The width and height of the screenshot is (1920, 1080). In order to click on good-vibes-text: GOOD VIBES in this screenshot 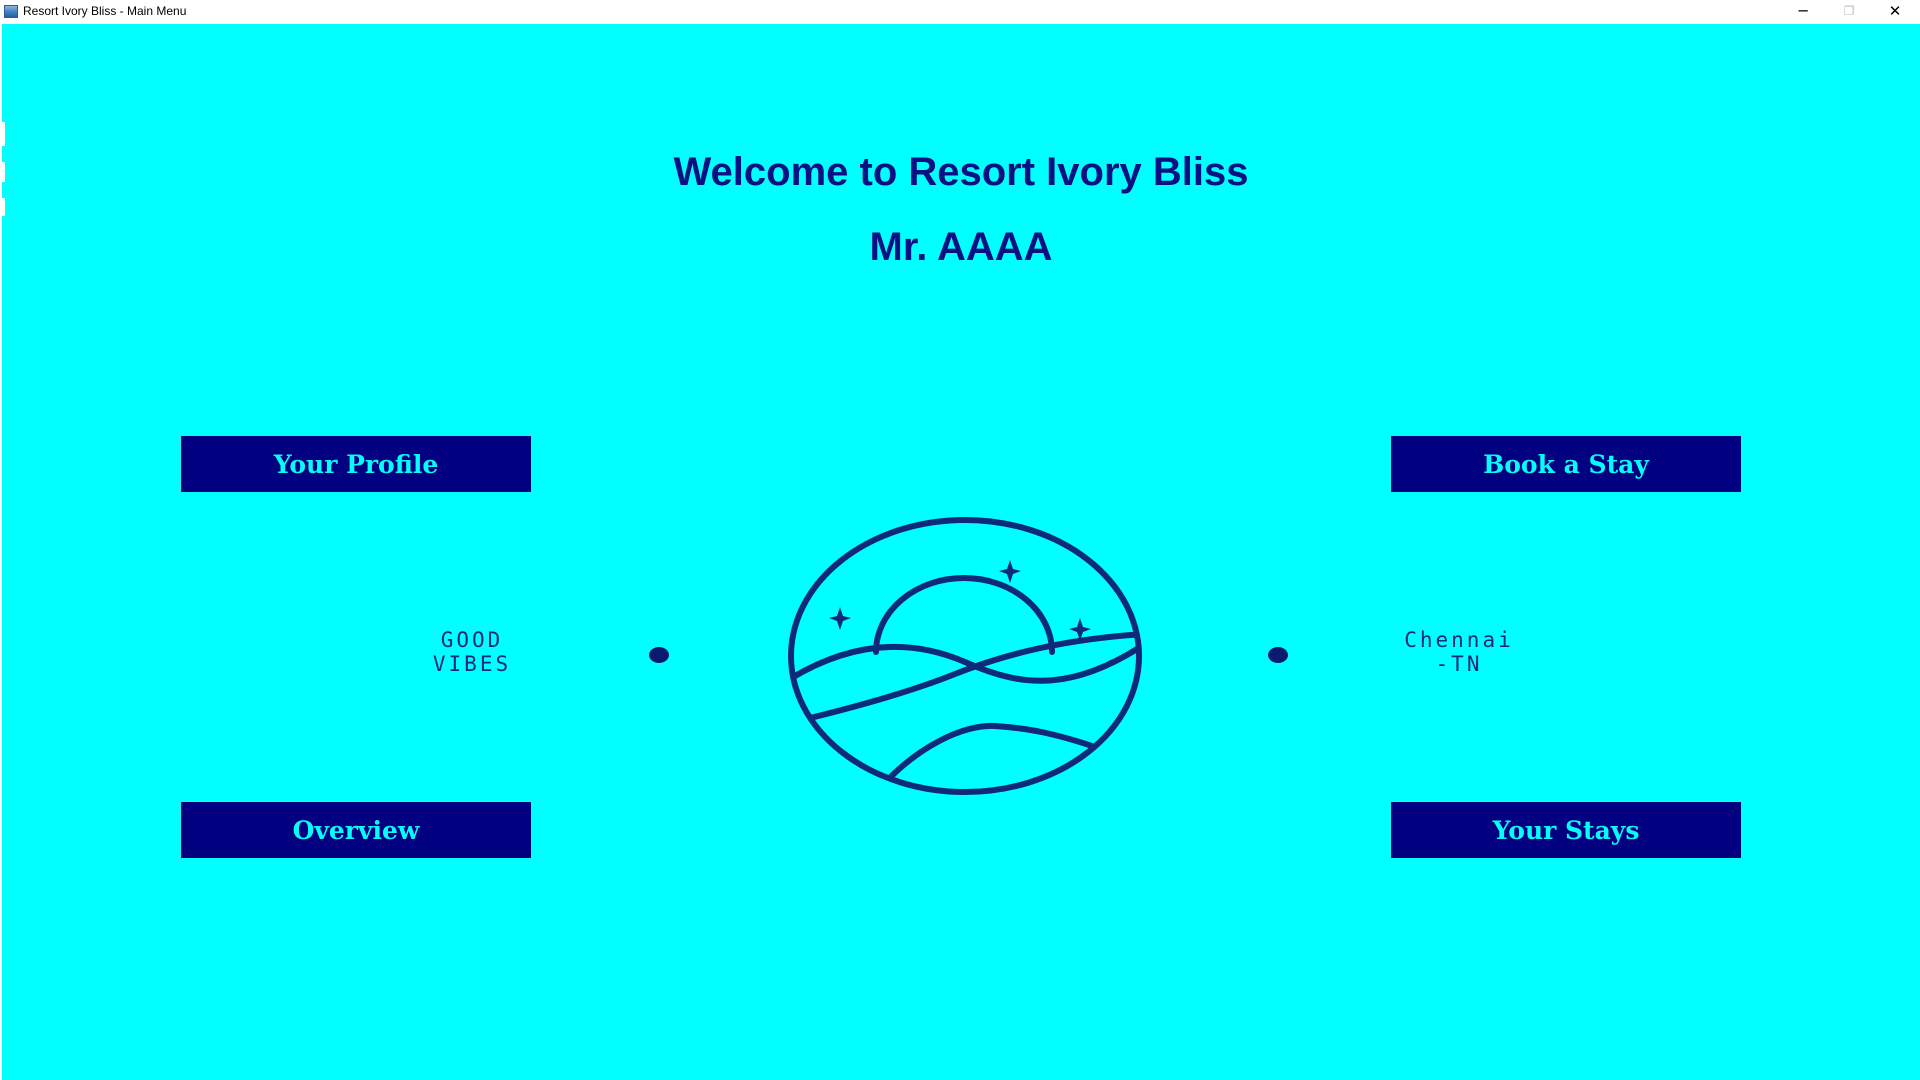, I will do `click(472, 652)`.